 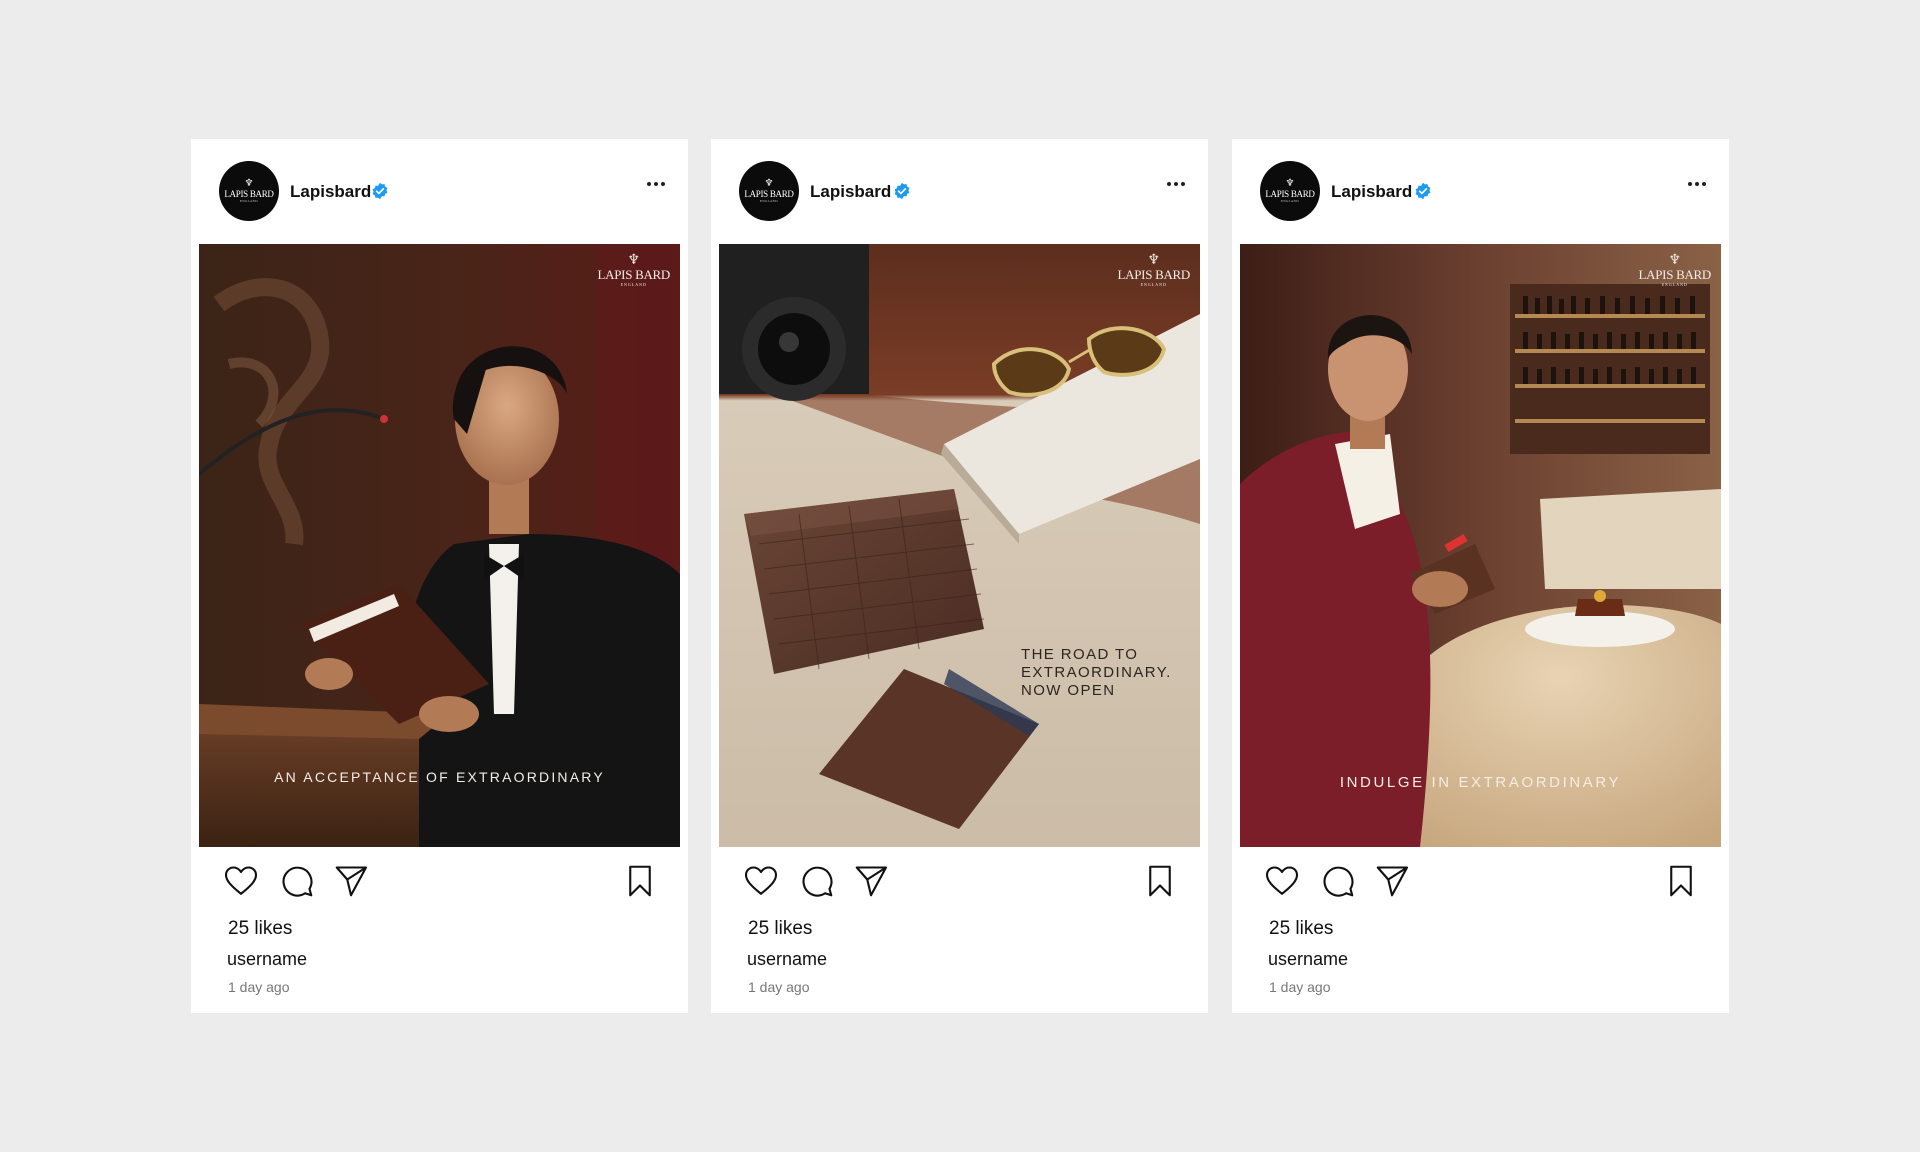 I want to click on post-photo-restaurant, so click(x=1480, y=545).